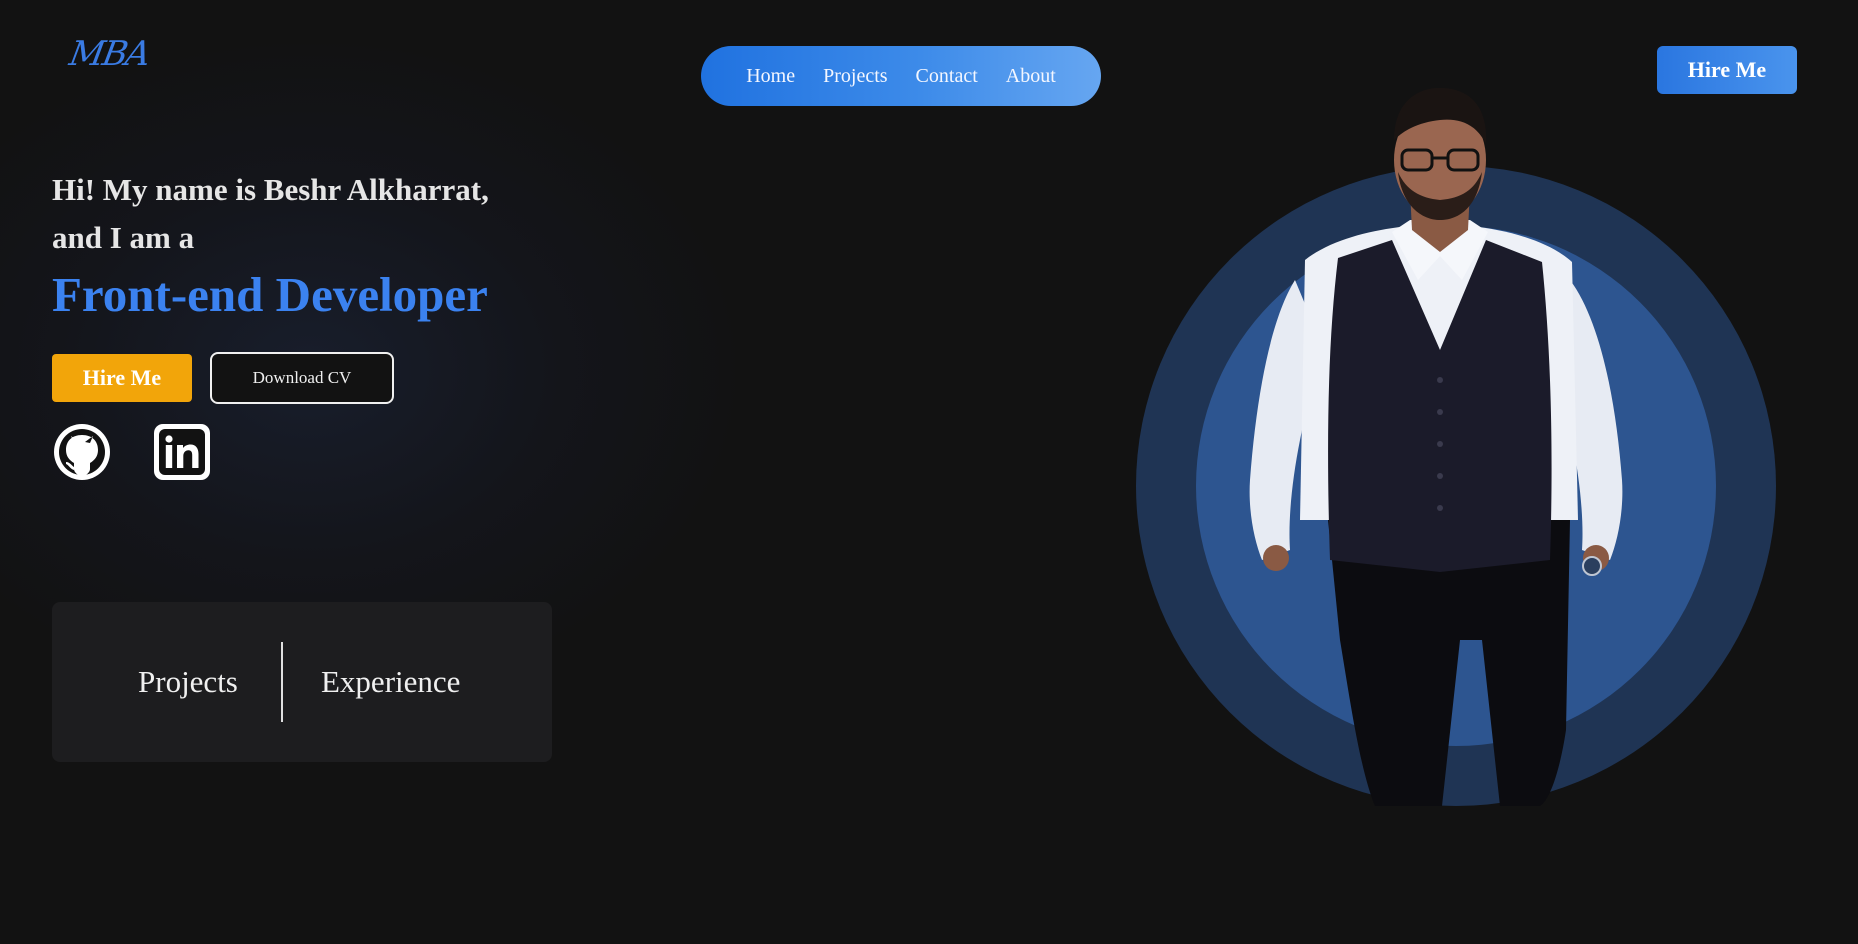 This screenshot has width=1858, height=944. I want to click on hero-role: Front-end Developer, so click(270, 294).